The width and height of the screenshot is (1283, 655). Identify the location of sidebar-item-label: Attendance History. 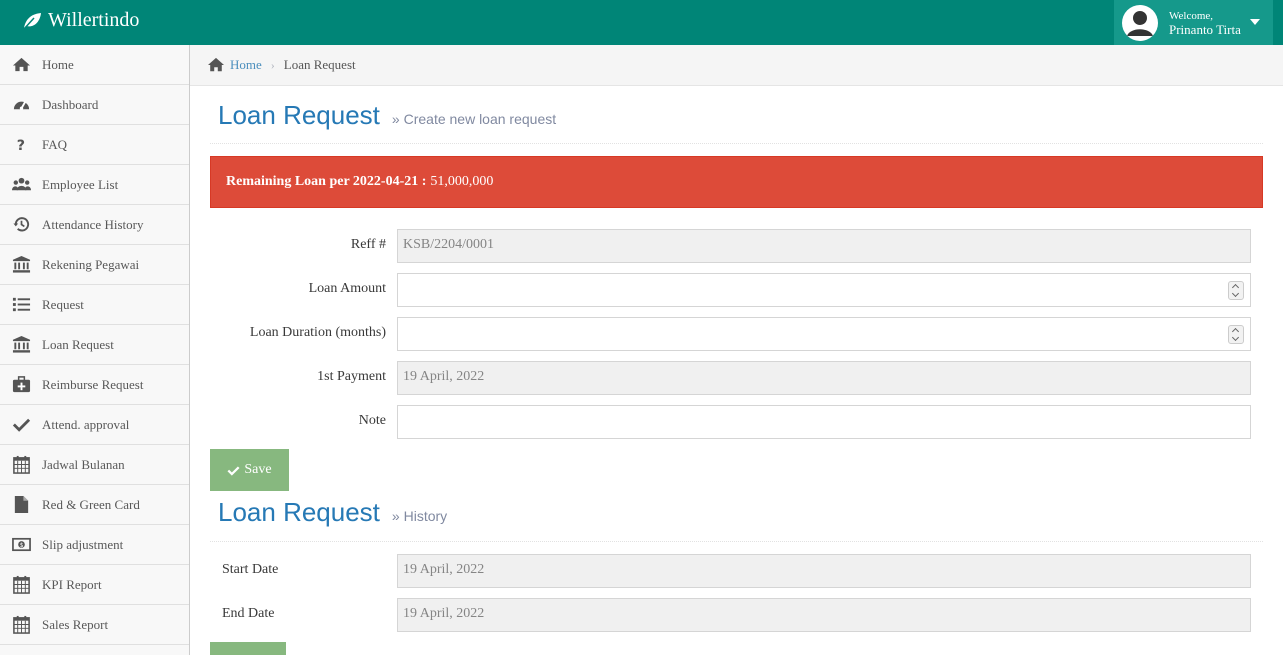
(93, 224).